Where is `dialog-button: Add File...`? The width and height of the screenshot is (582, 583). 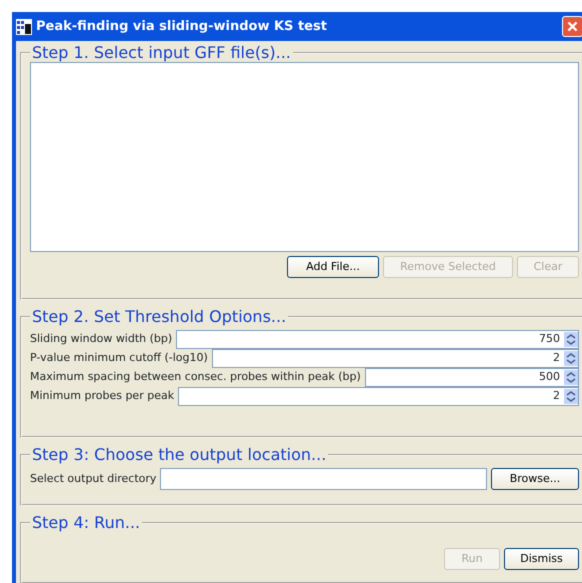 dialog-button: Add File... is located at coordinates (333, 267).